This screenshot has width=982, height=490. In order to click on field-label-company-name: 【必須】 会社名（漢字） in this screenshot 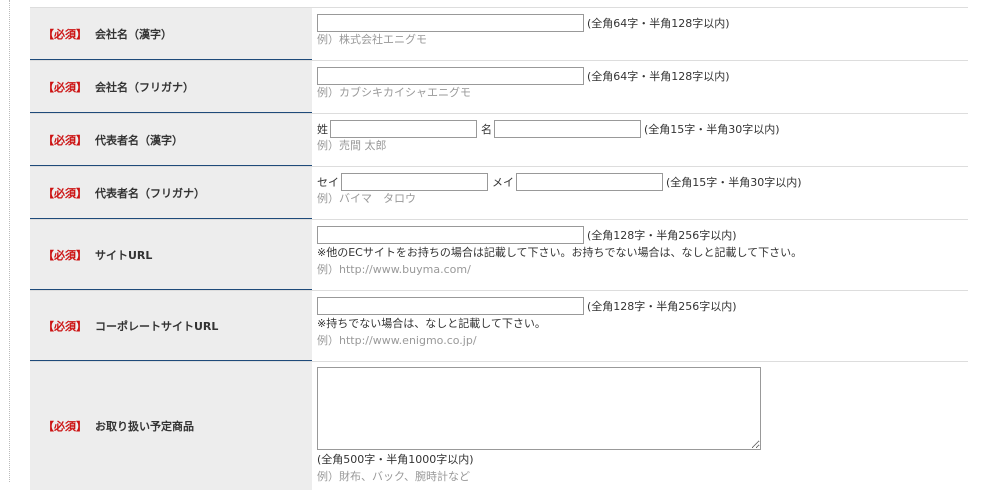, I will do `click(171, 34)`.